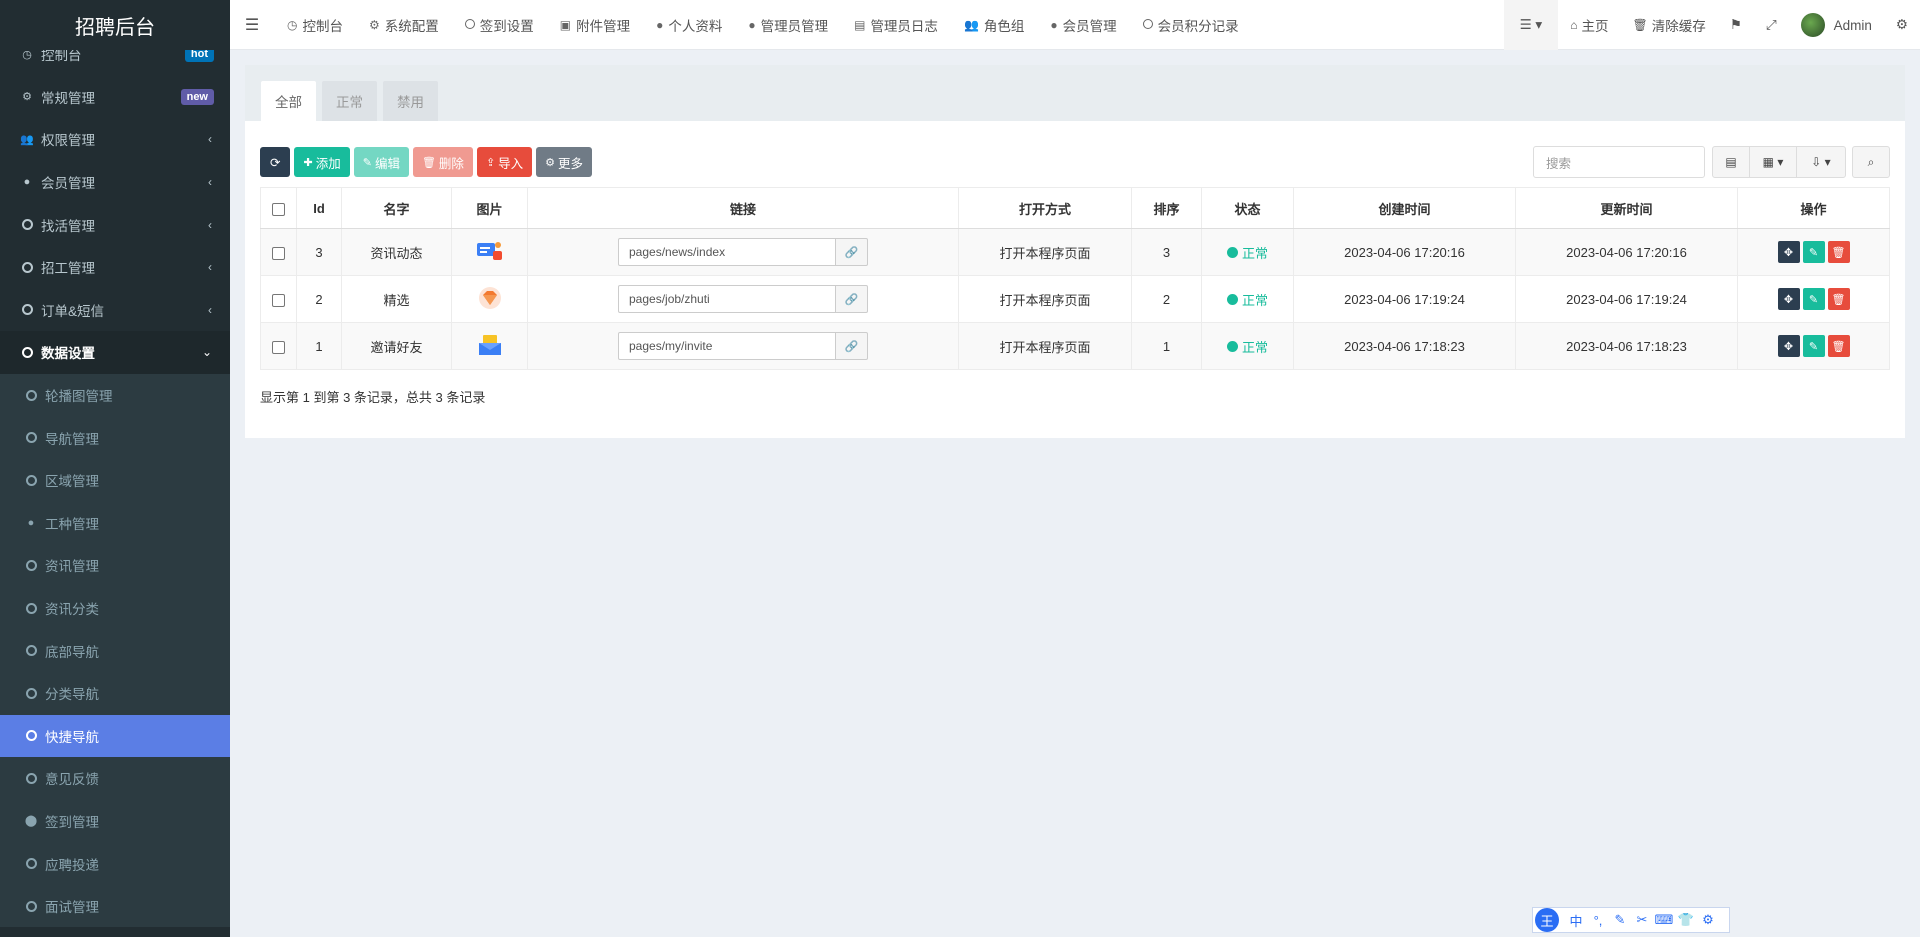 This screenshot has width=1920, height=937. What do you see at coordinates (1191, 25) in the screenshot?
I see `nav-member-points: 会员积分记录` at bounding box center [1191, 25].